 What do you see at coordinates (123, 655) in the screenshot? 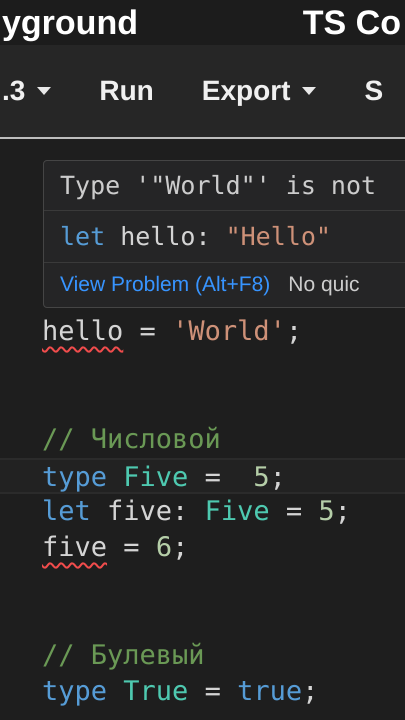
I see `code-comment: // Булевый` at bounding box center [123, 655].